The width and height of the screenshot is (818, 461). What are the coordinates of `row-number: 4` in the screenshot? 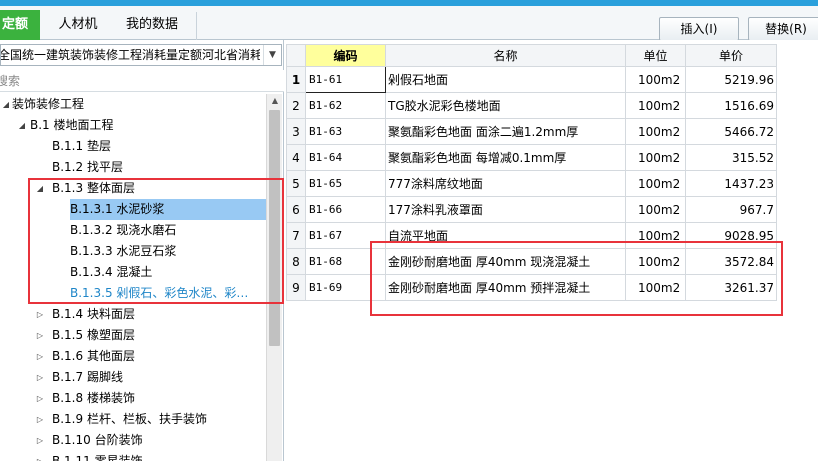 It's located at (296, 157).